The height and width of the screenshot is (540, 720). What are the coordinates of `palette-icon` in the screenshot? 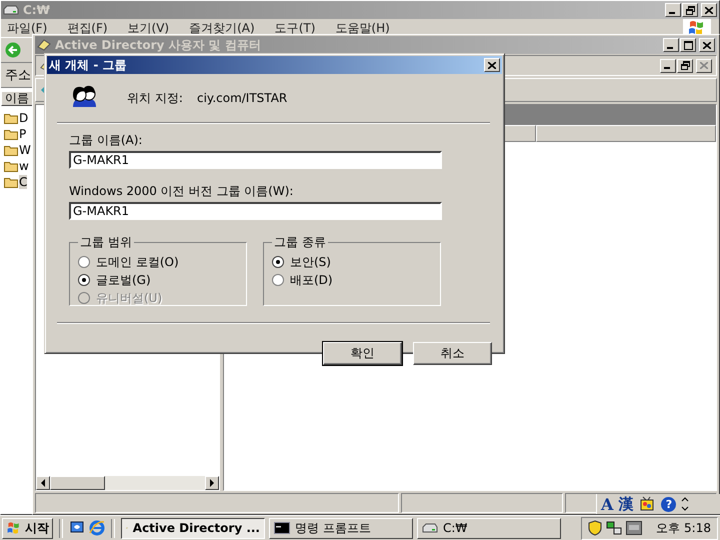 It's located at (647, 504).